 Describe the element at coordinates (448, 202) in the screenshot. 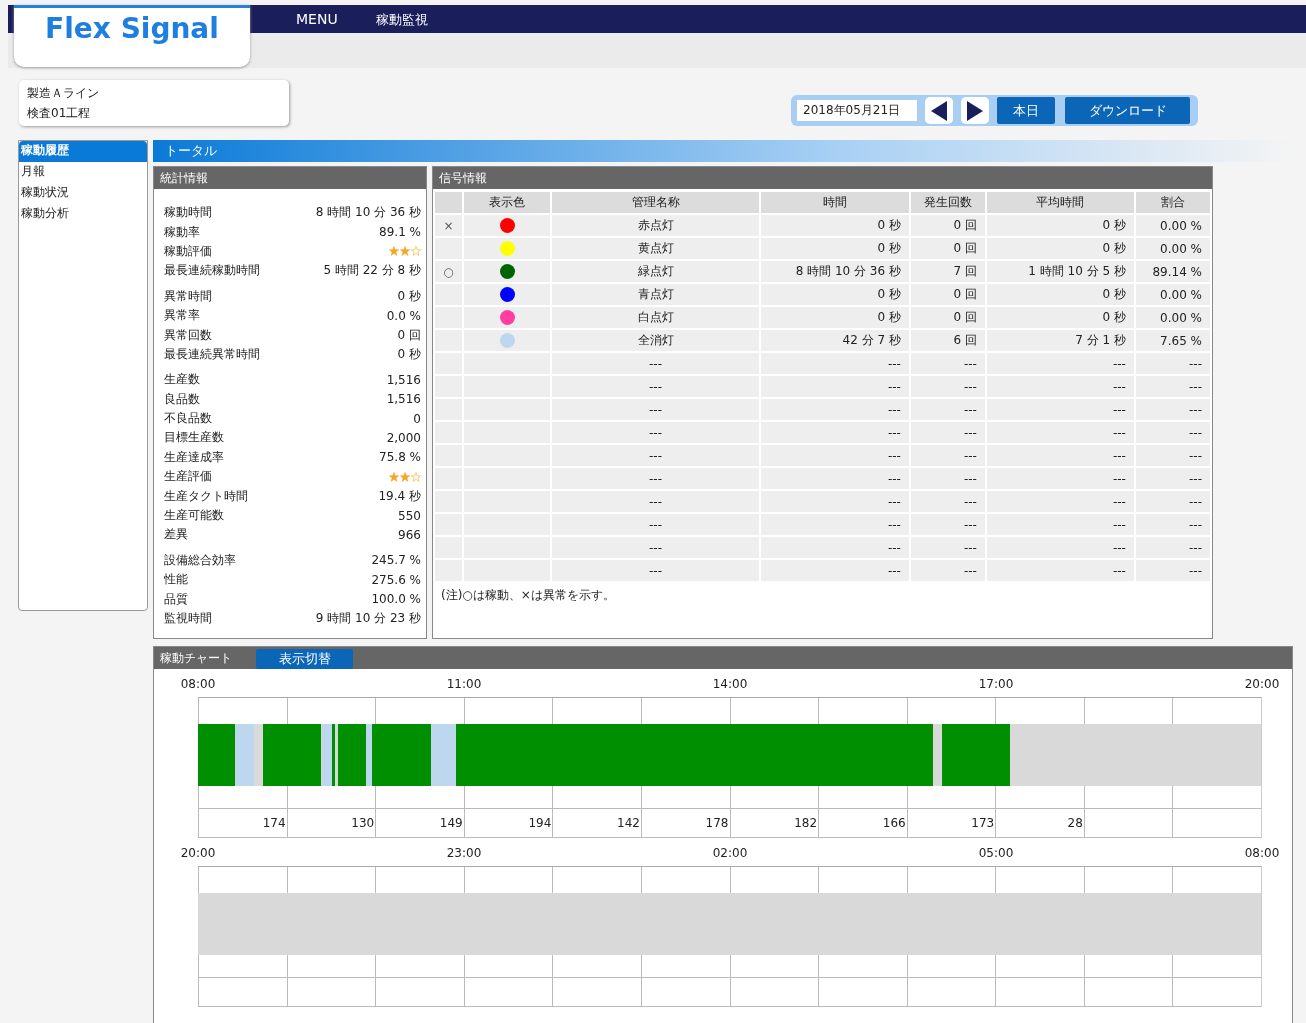

I see `column-header` at that location.